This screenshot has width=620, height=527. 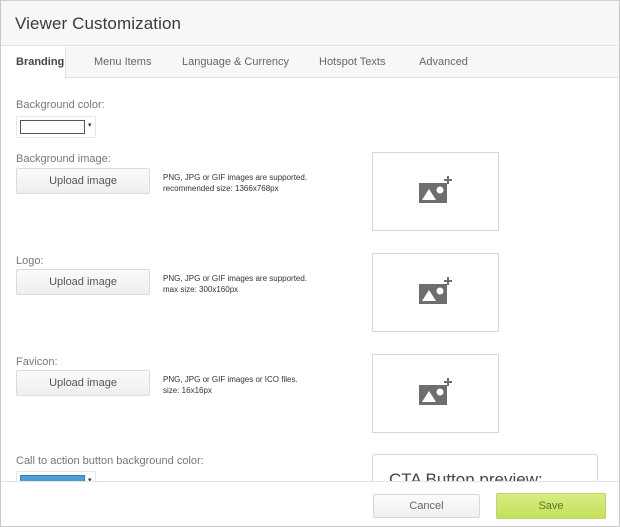 I want to click on background-color-picker: ▾, so click(x=56, y=127).